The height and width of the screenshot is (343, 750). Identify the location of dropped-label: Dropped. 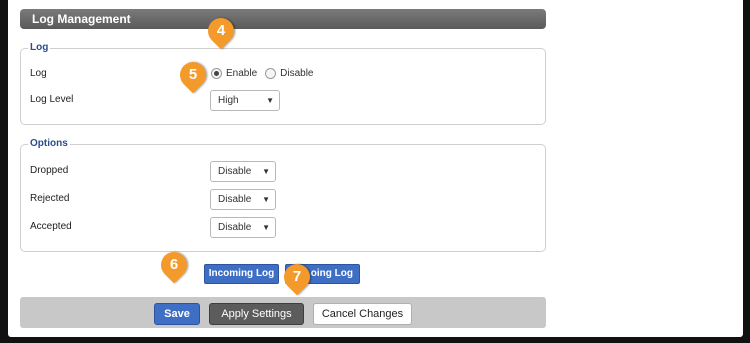
(49, 170).